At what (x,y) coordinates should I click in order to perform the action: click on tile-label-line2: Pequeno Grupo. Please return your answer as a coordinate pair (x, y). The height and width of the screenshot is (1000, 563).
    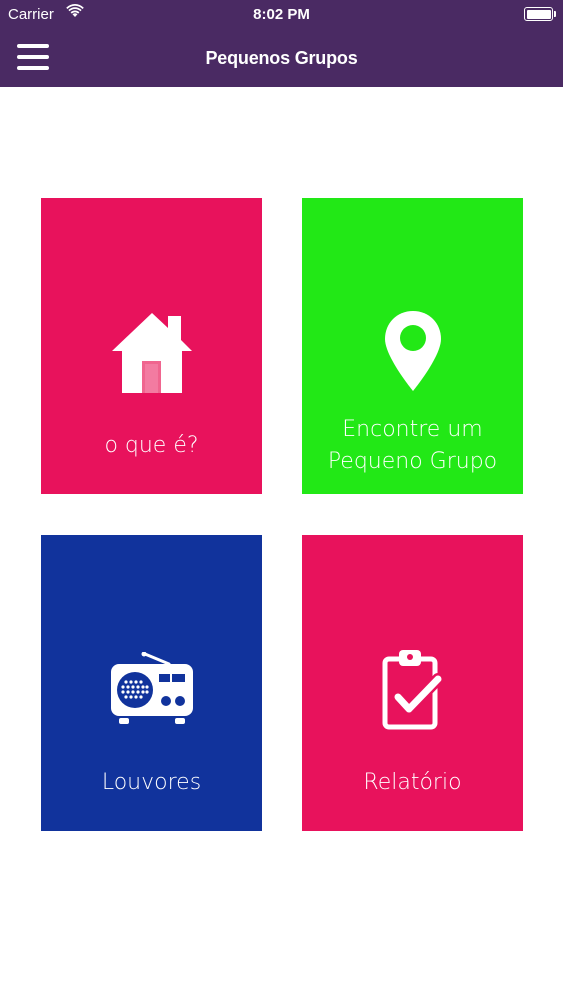
    Looking at the image, I should click on (412, 461).